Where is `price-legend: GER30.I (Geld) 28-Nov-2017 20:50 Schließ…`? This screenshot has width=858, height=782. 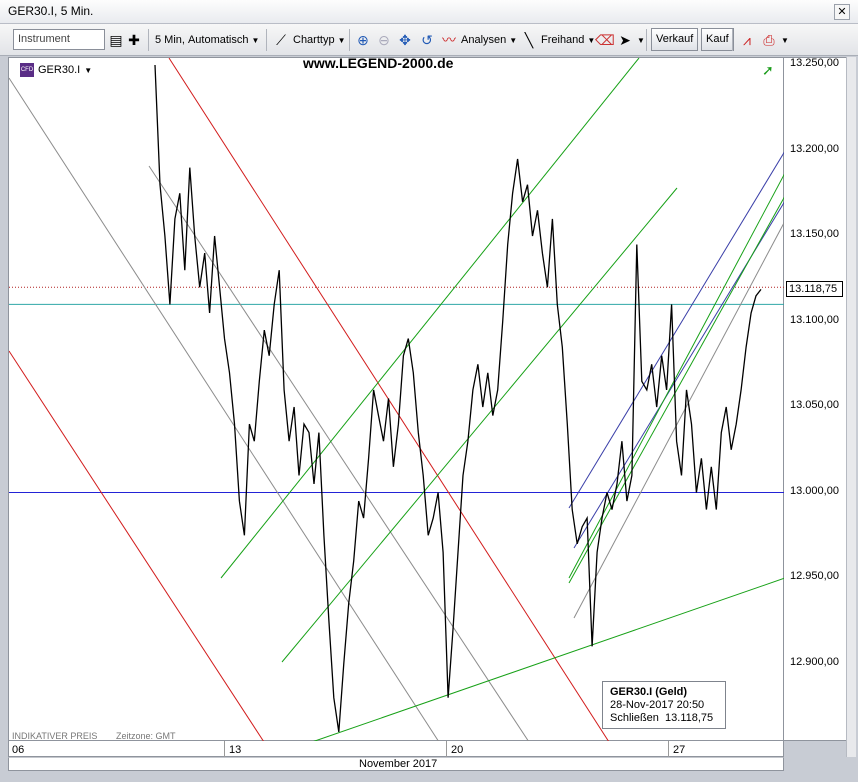 price-legend: GER30.I (Geld) 28-Nov-2017 20:50 Schließ… is located at coordinates (664, 705).